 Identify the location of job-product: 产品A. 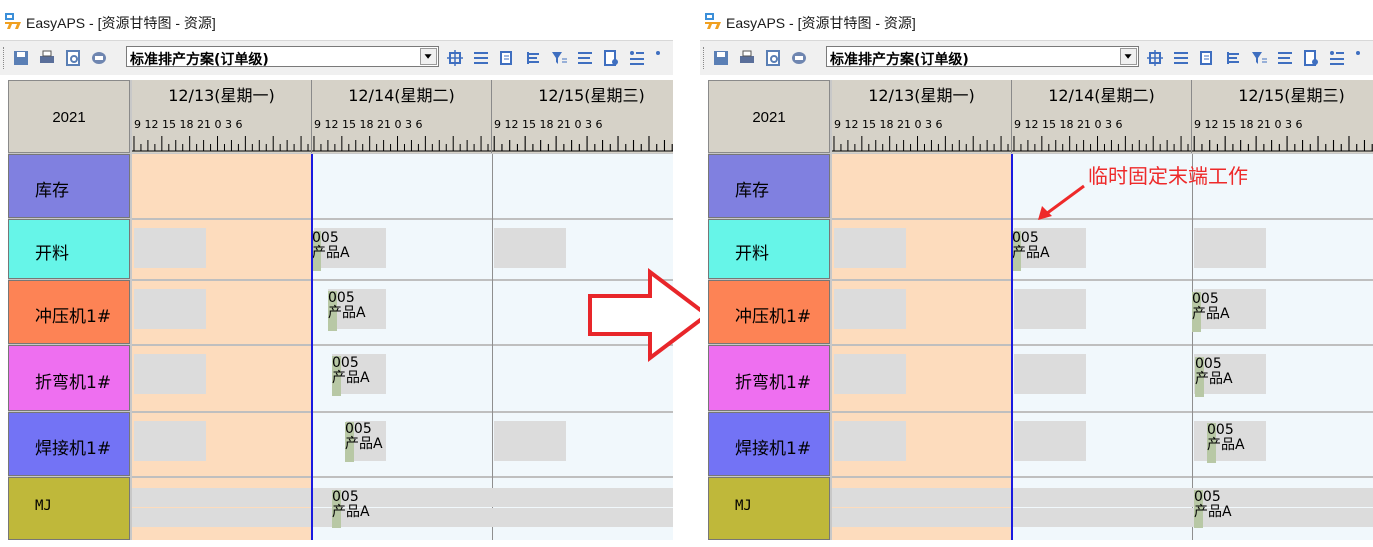
(364, 444).